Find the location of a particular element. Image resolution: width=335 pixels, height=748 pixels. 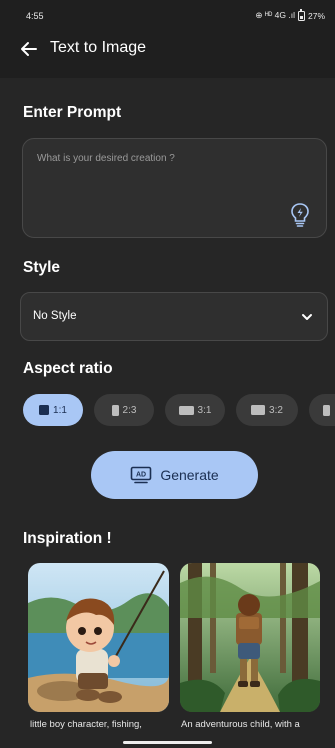

svg-text: AD is located at coordinates (141, 475).